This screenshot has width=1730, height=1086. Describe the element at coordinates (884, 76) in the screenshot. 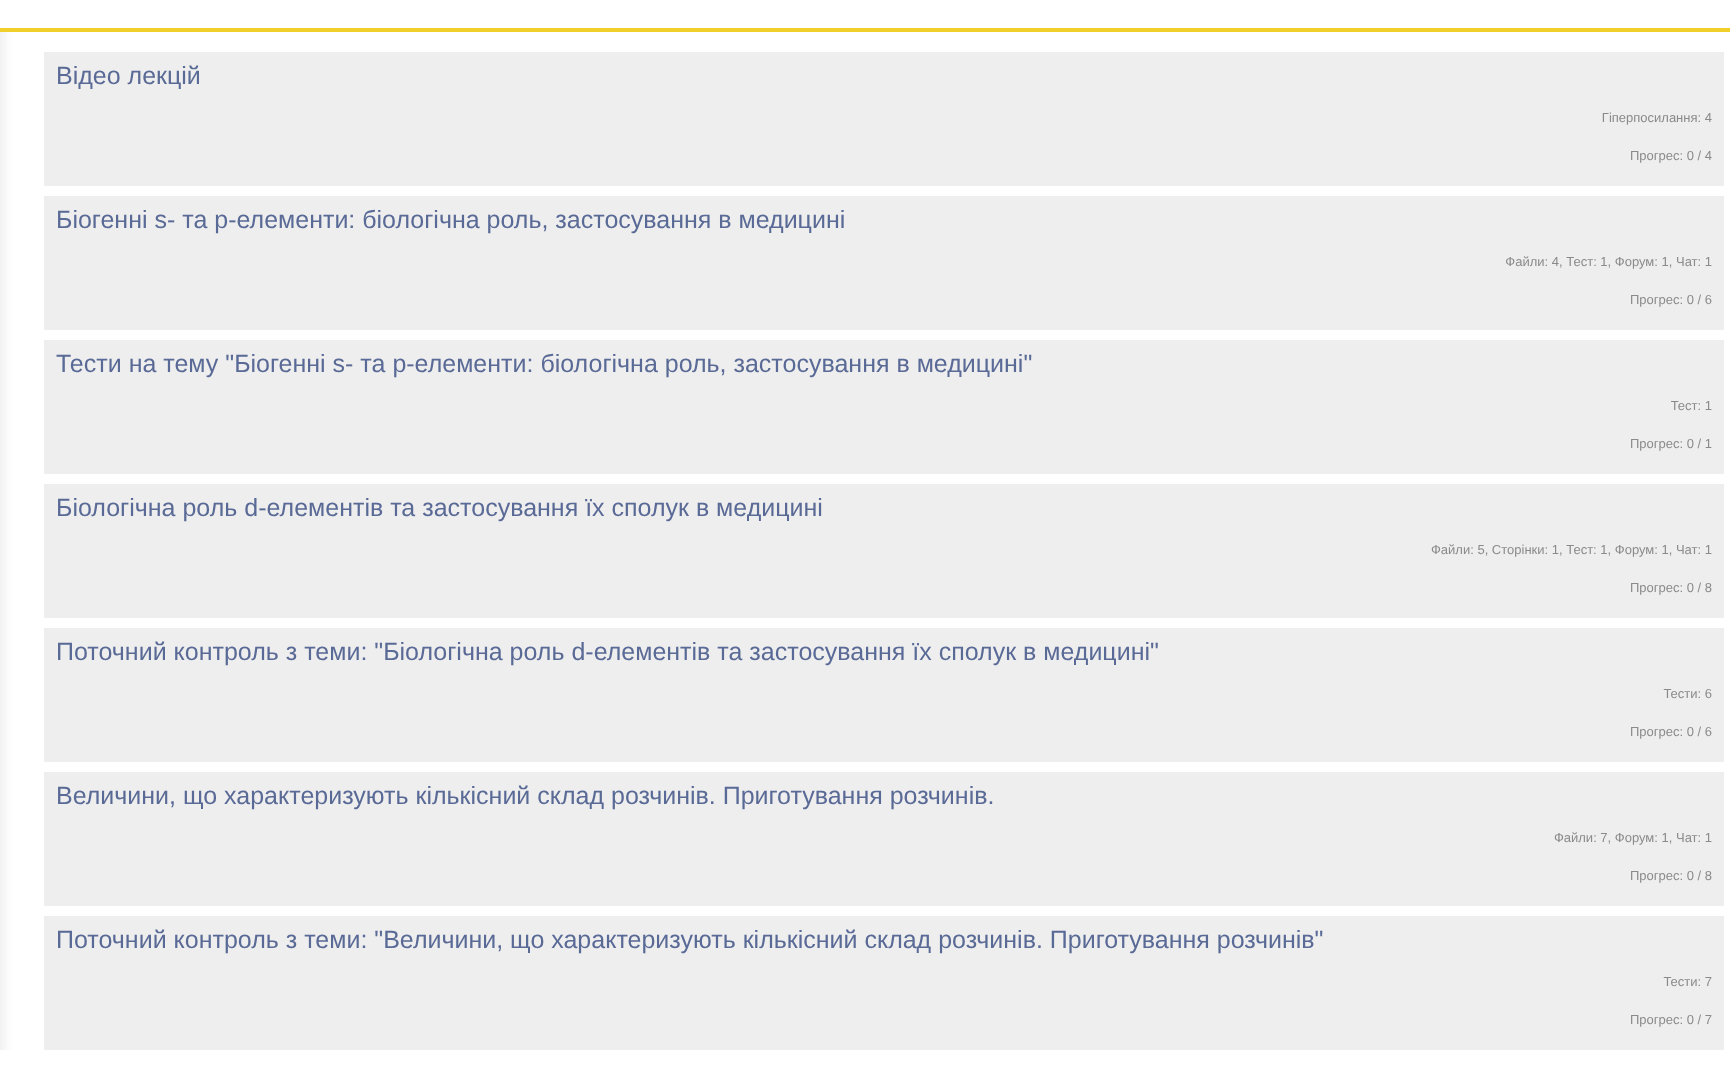

I see `section-title: Відео лекцій` at that location.